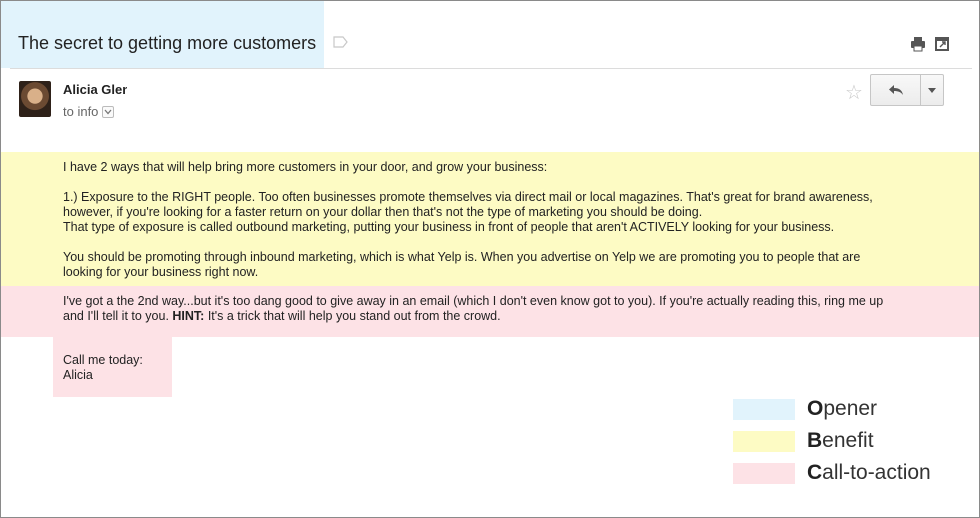 The height and width of the screenshot is (518, 980). Describe the element at coordinates (491, 68) in the screenshot. I see `header-divider` at that location.